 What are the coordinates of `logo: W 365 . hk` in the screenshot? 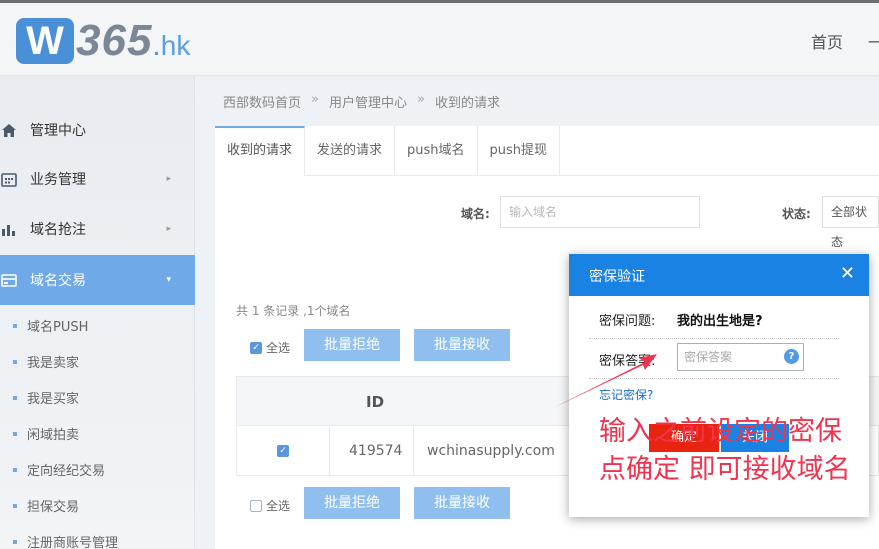 It's located at (103, 41).